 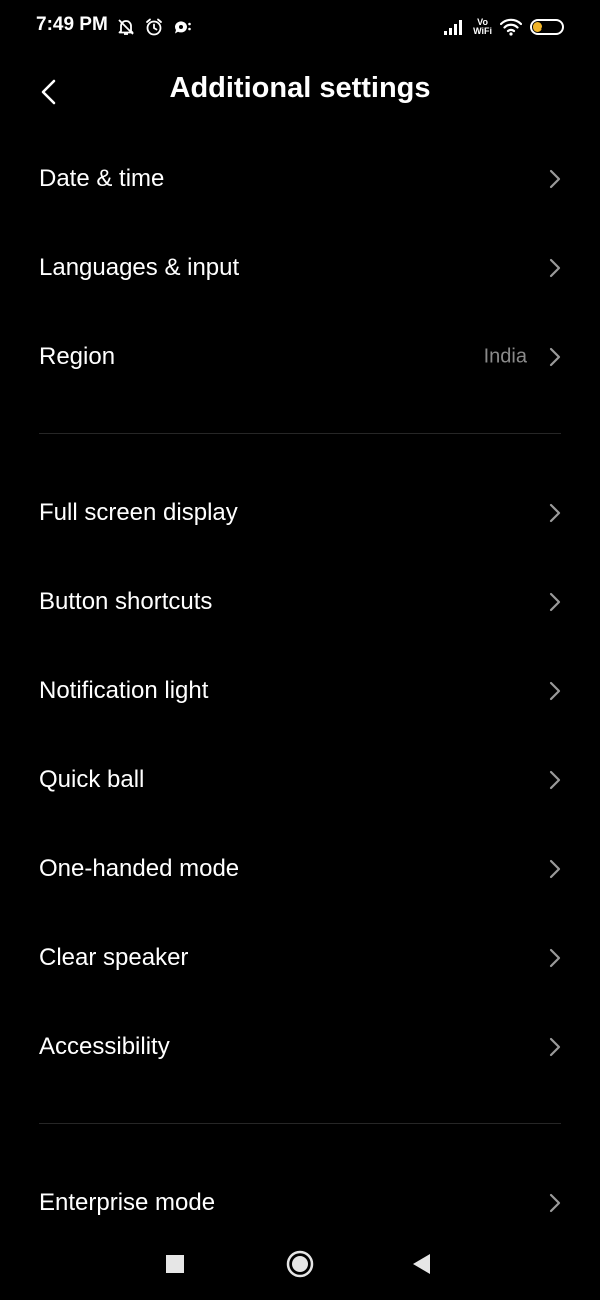 What do you see at coordinates (124, 690) in the screenshot?
I see `row-label: Notification light` at bounding box center [124, 690].